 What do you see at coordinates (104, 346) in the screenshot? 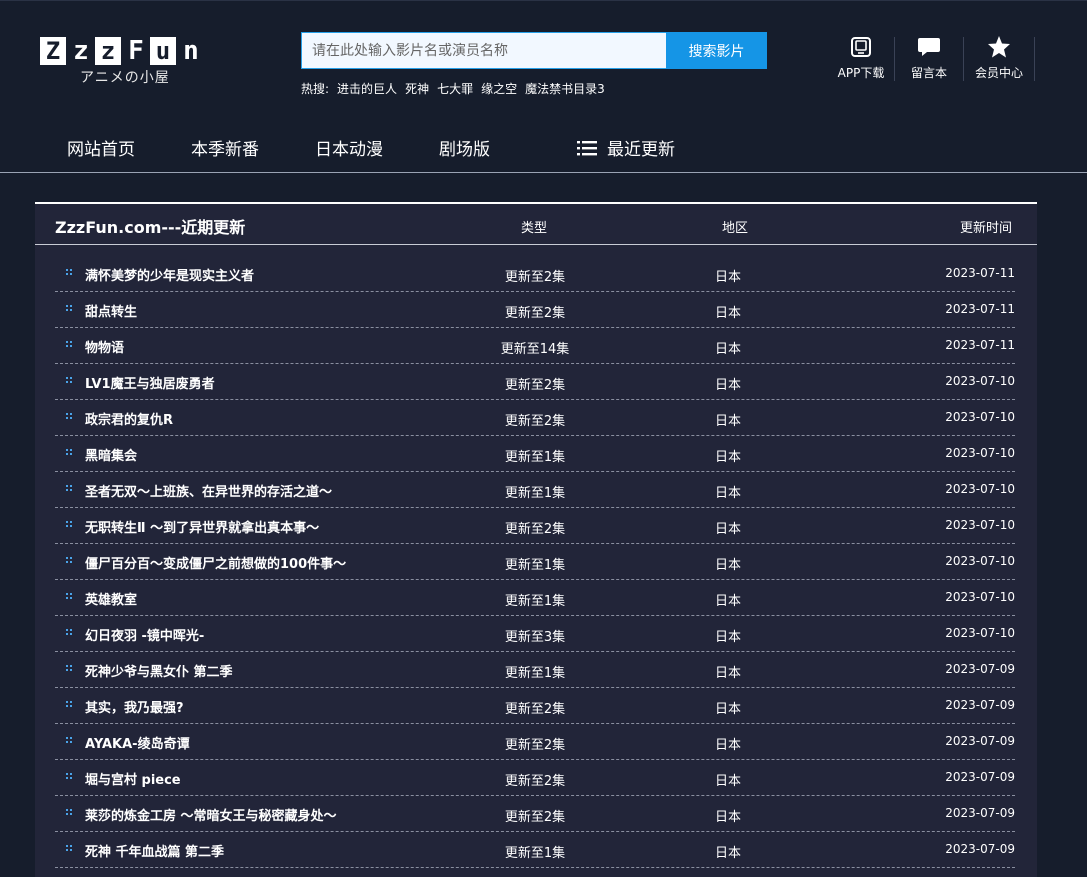
I see `anime-title-link: 物物语` at bounding box center [104, 346].